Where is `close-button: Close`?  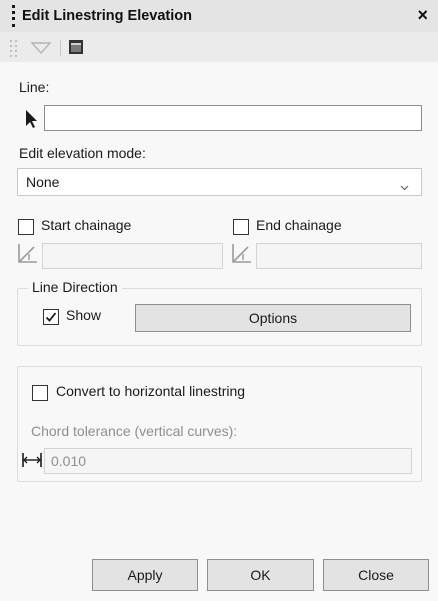 close-button: Close is located at coordinates (376, 575).